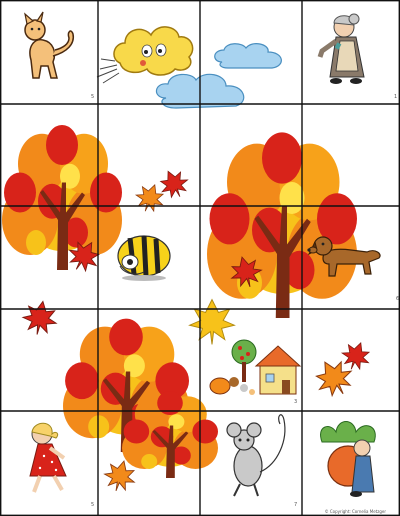  What do you see at coordinates (398, 299) in the screenshot?
I see `cell-number: 6` at bounding box center [398, 299].